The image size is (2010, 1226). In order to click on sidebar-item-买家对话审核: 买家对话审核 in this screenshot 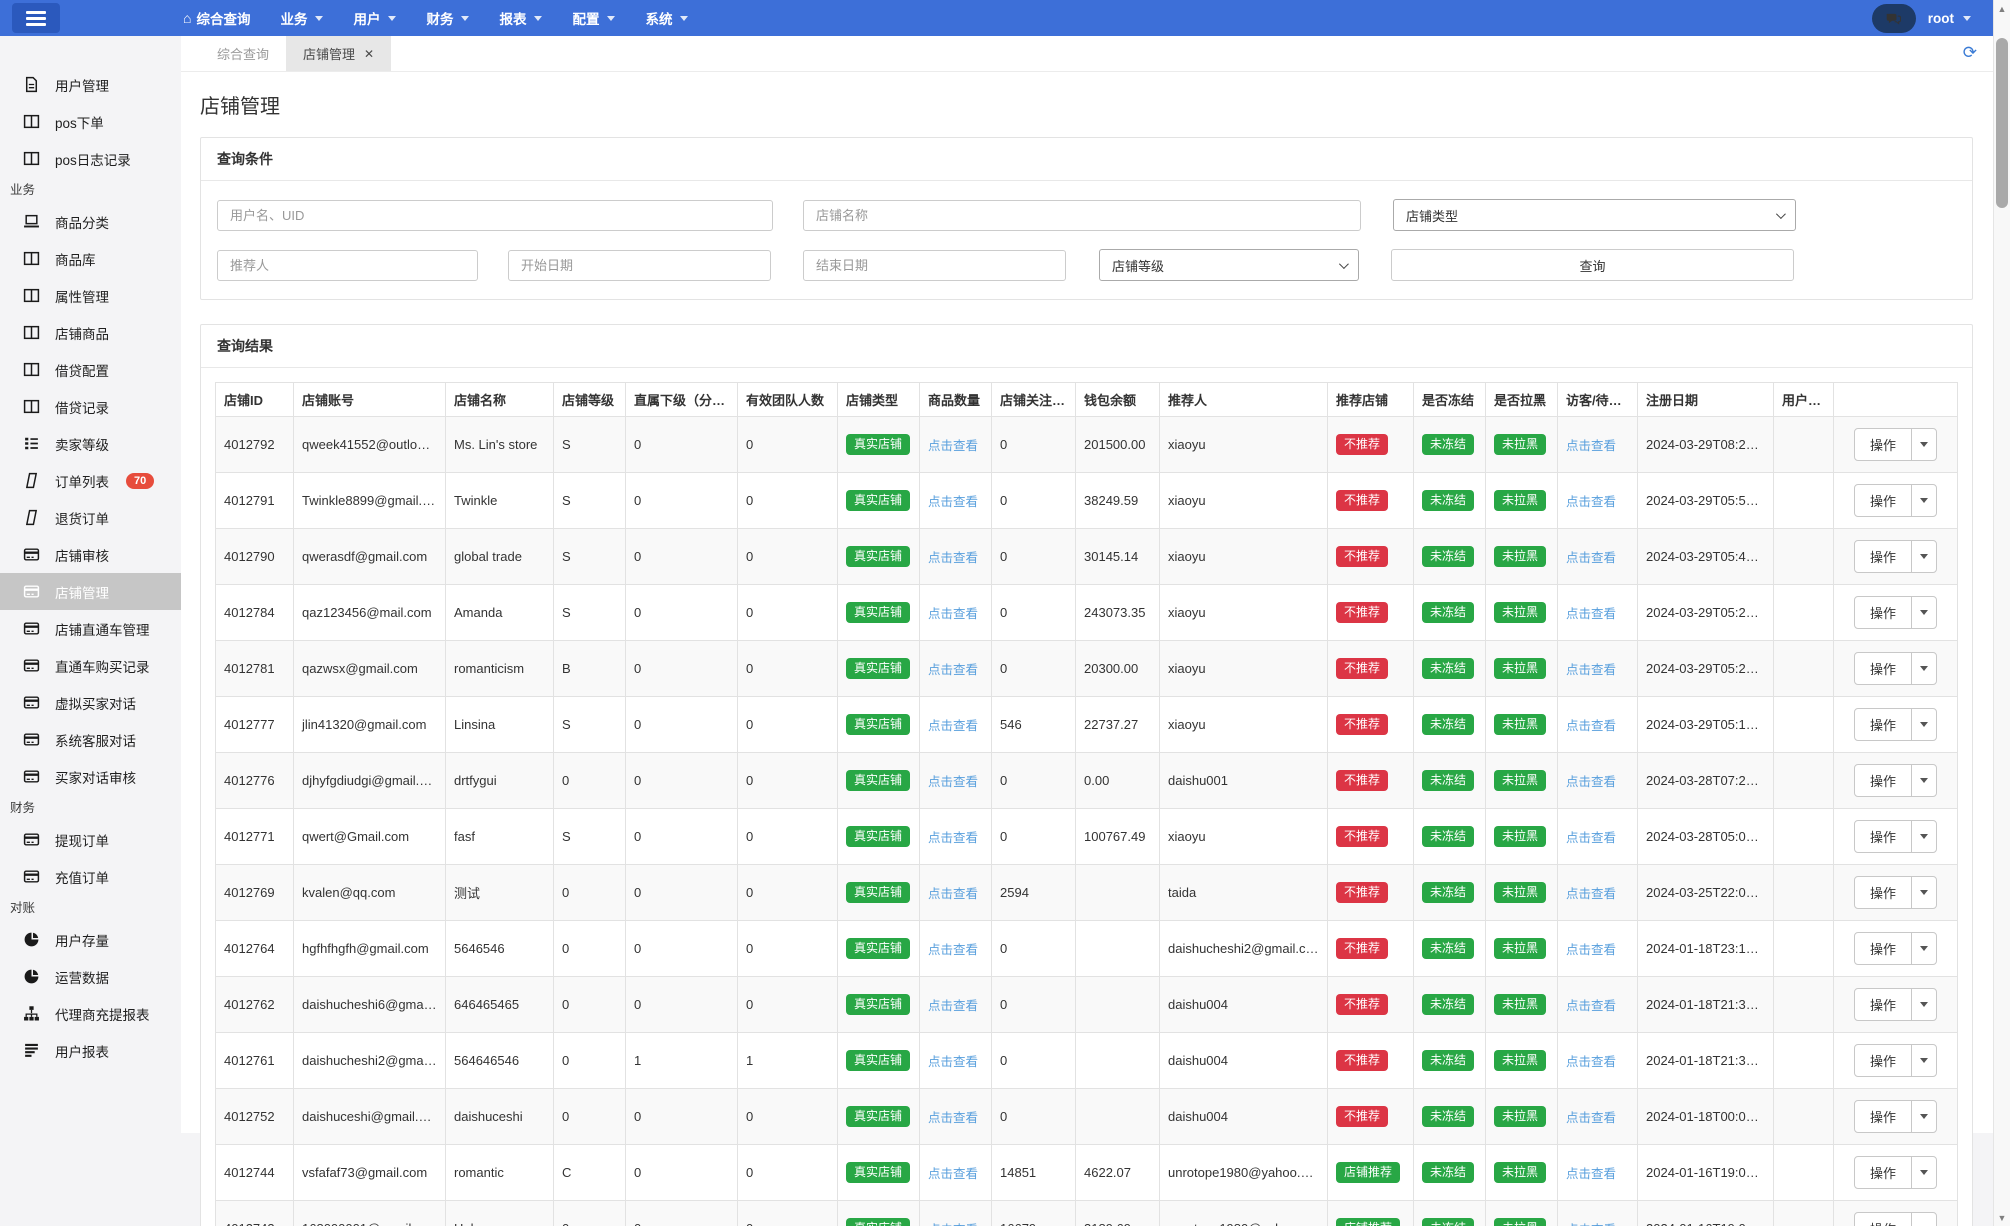, I will do `click(90, 776)`.